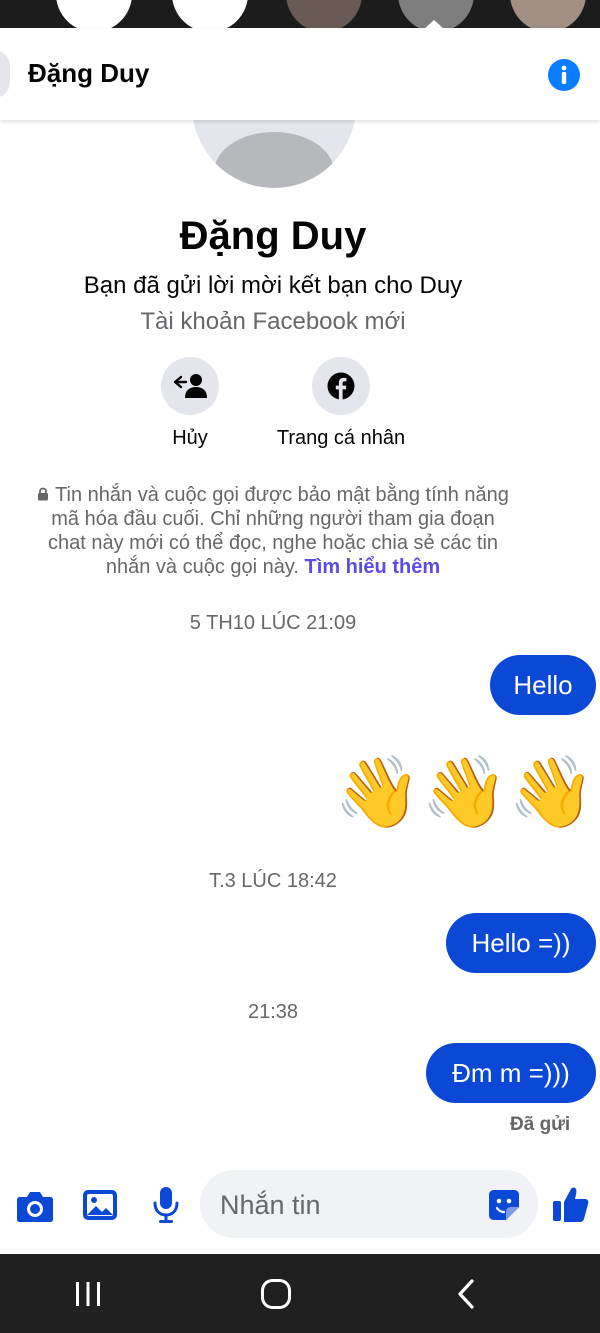  I want to click on gallery-icon, so click(100, 1205).